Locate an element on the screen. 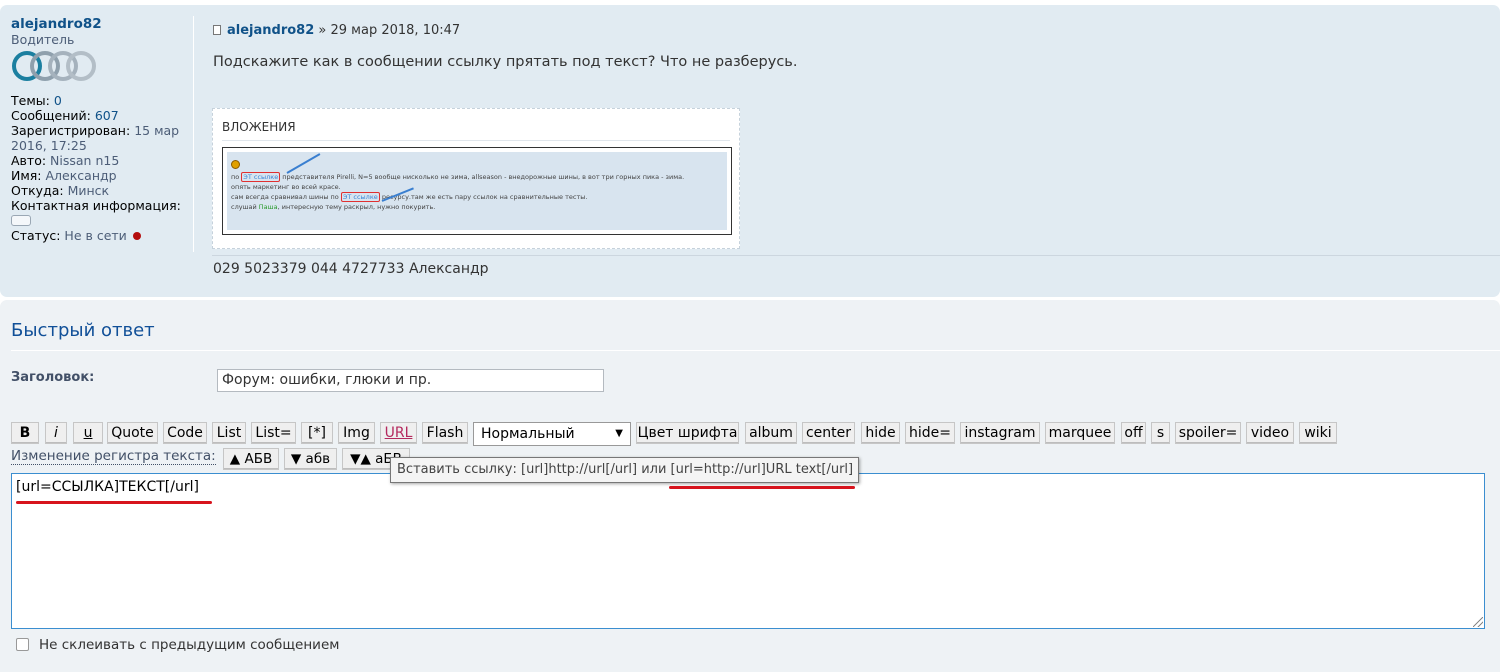  no-merge-option: Не склеивать с предыдущим сообщением is located at coordinates (177, 645).